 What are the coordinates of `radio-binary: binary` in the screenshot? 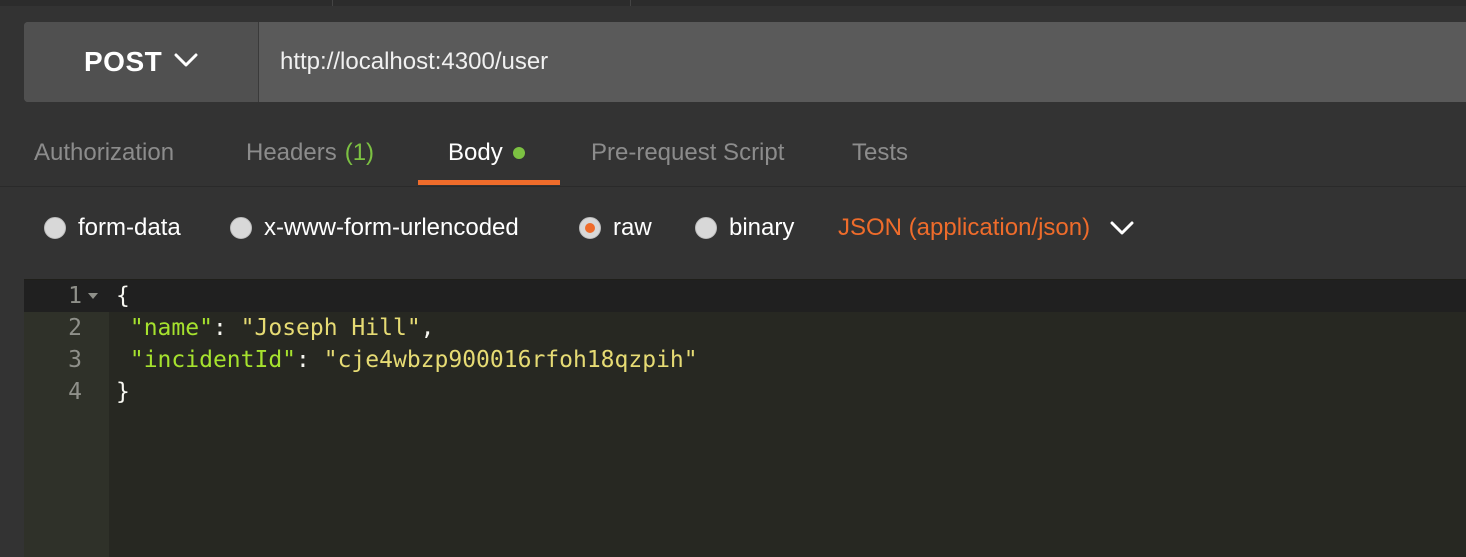 It's located at (744, 228).